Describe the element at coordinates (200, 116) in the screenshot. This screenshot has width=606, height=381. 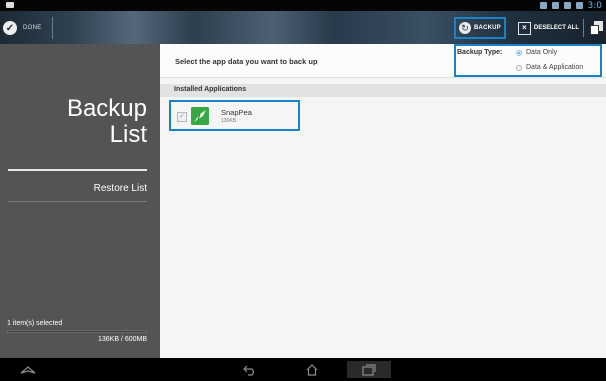
I see `snappea-app-icon` at that location.